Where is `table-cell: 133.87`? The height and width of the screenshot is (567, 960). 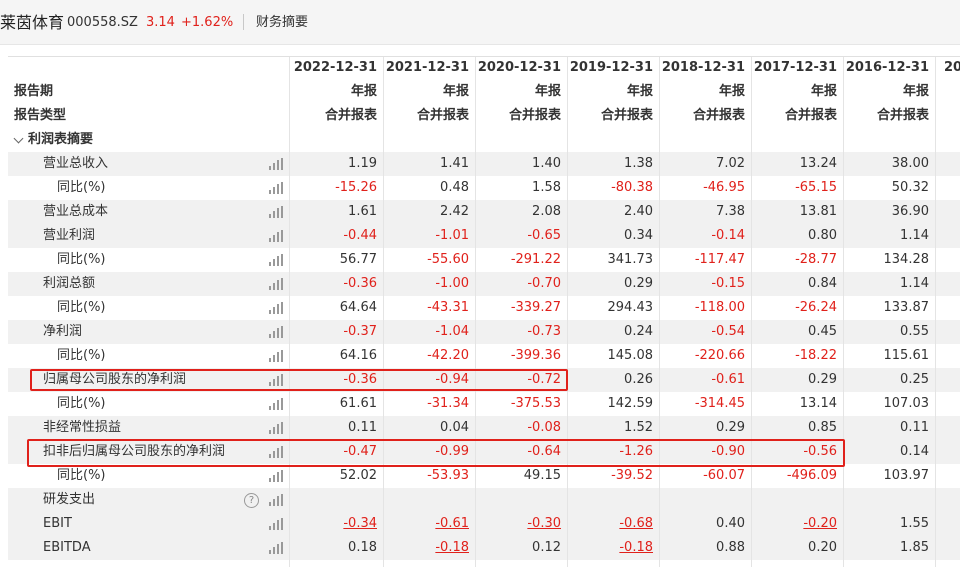
table-cell: 133.87 is located at coordinates (906, 307).